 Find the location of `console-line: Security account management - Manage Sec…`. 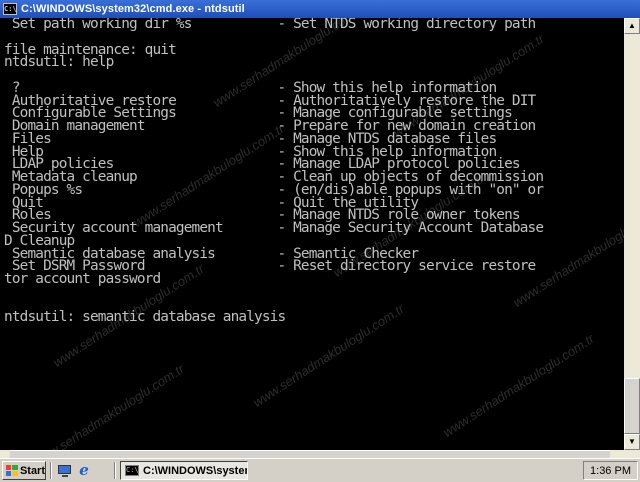

console-line: Security account management - Manage Sec… is located at coordinates (274, 228).